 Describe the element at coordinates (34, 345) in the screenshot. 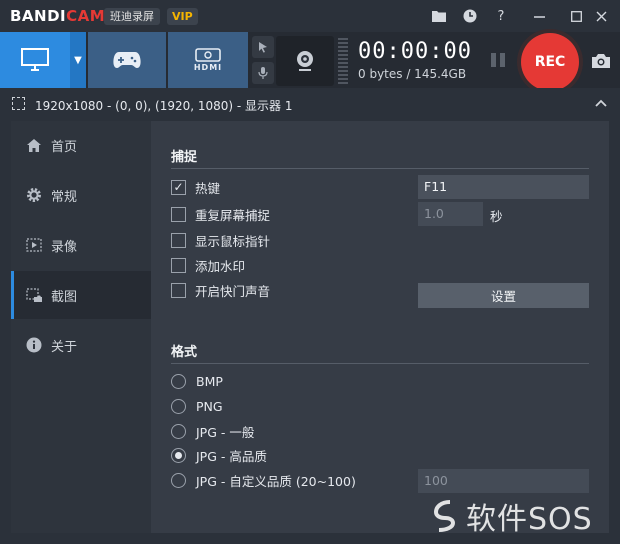

I see `info-icon` at that location.